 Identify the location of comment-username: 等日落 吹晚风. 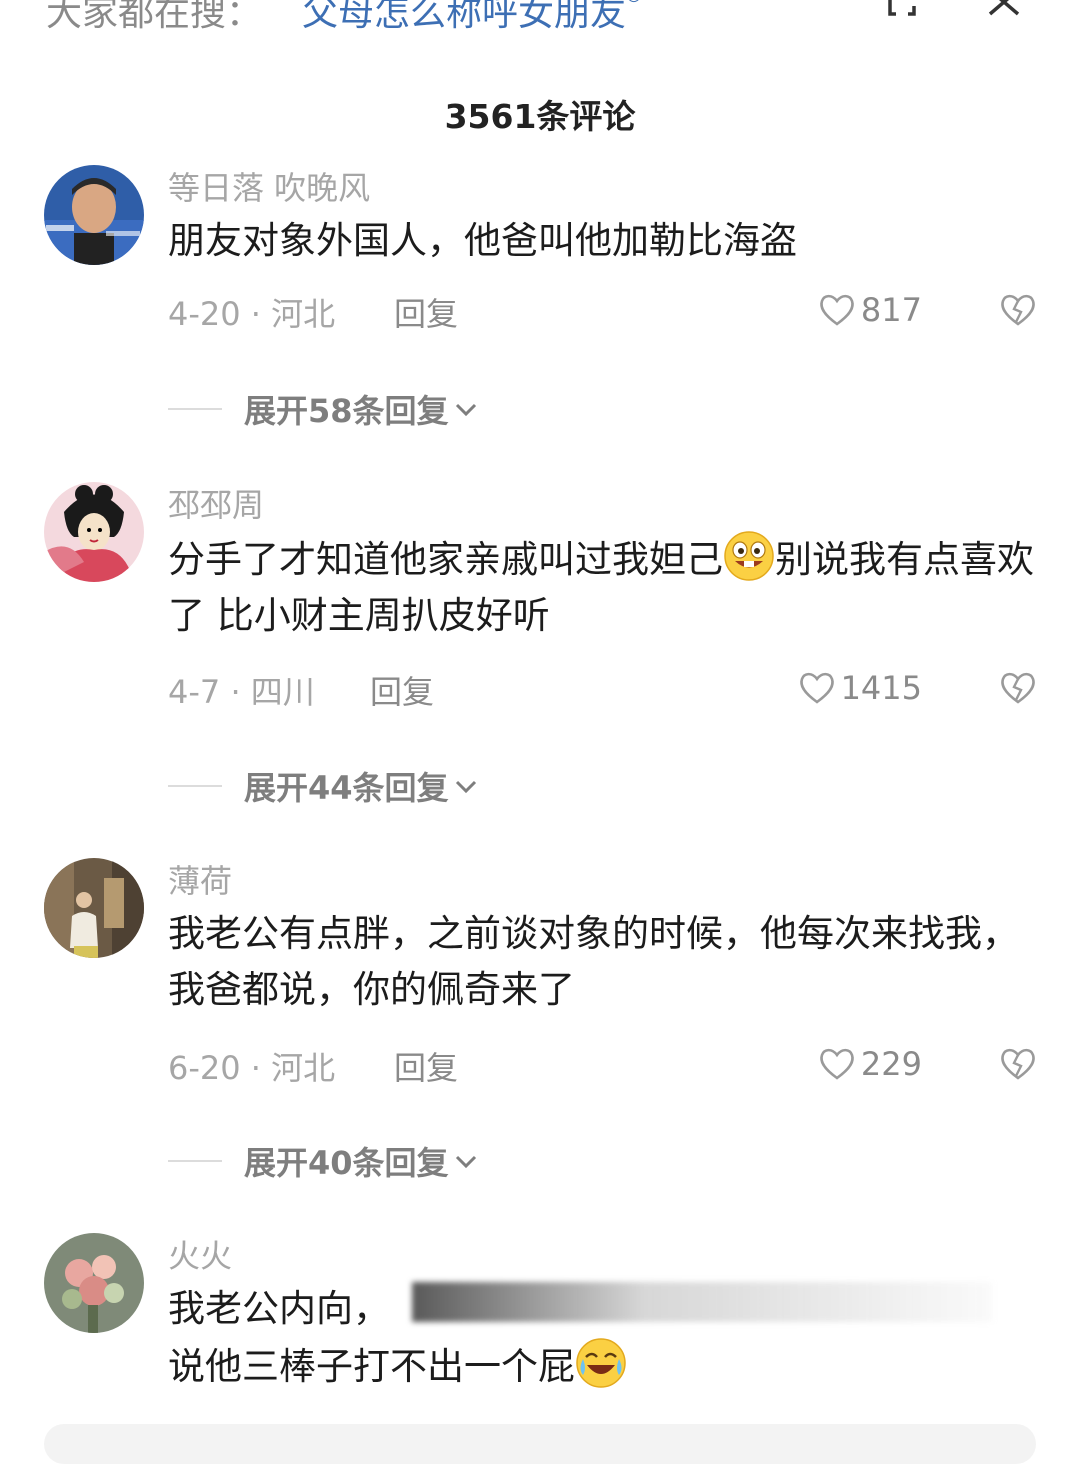
(269, 186).